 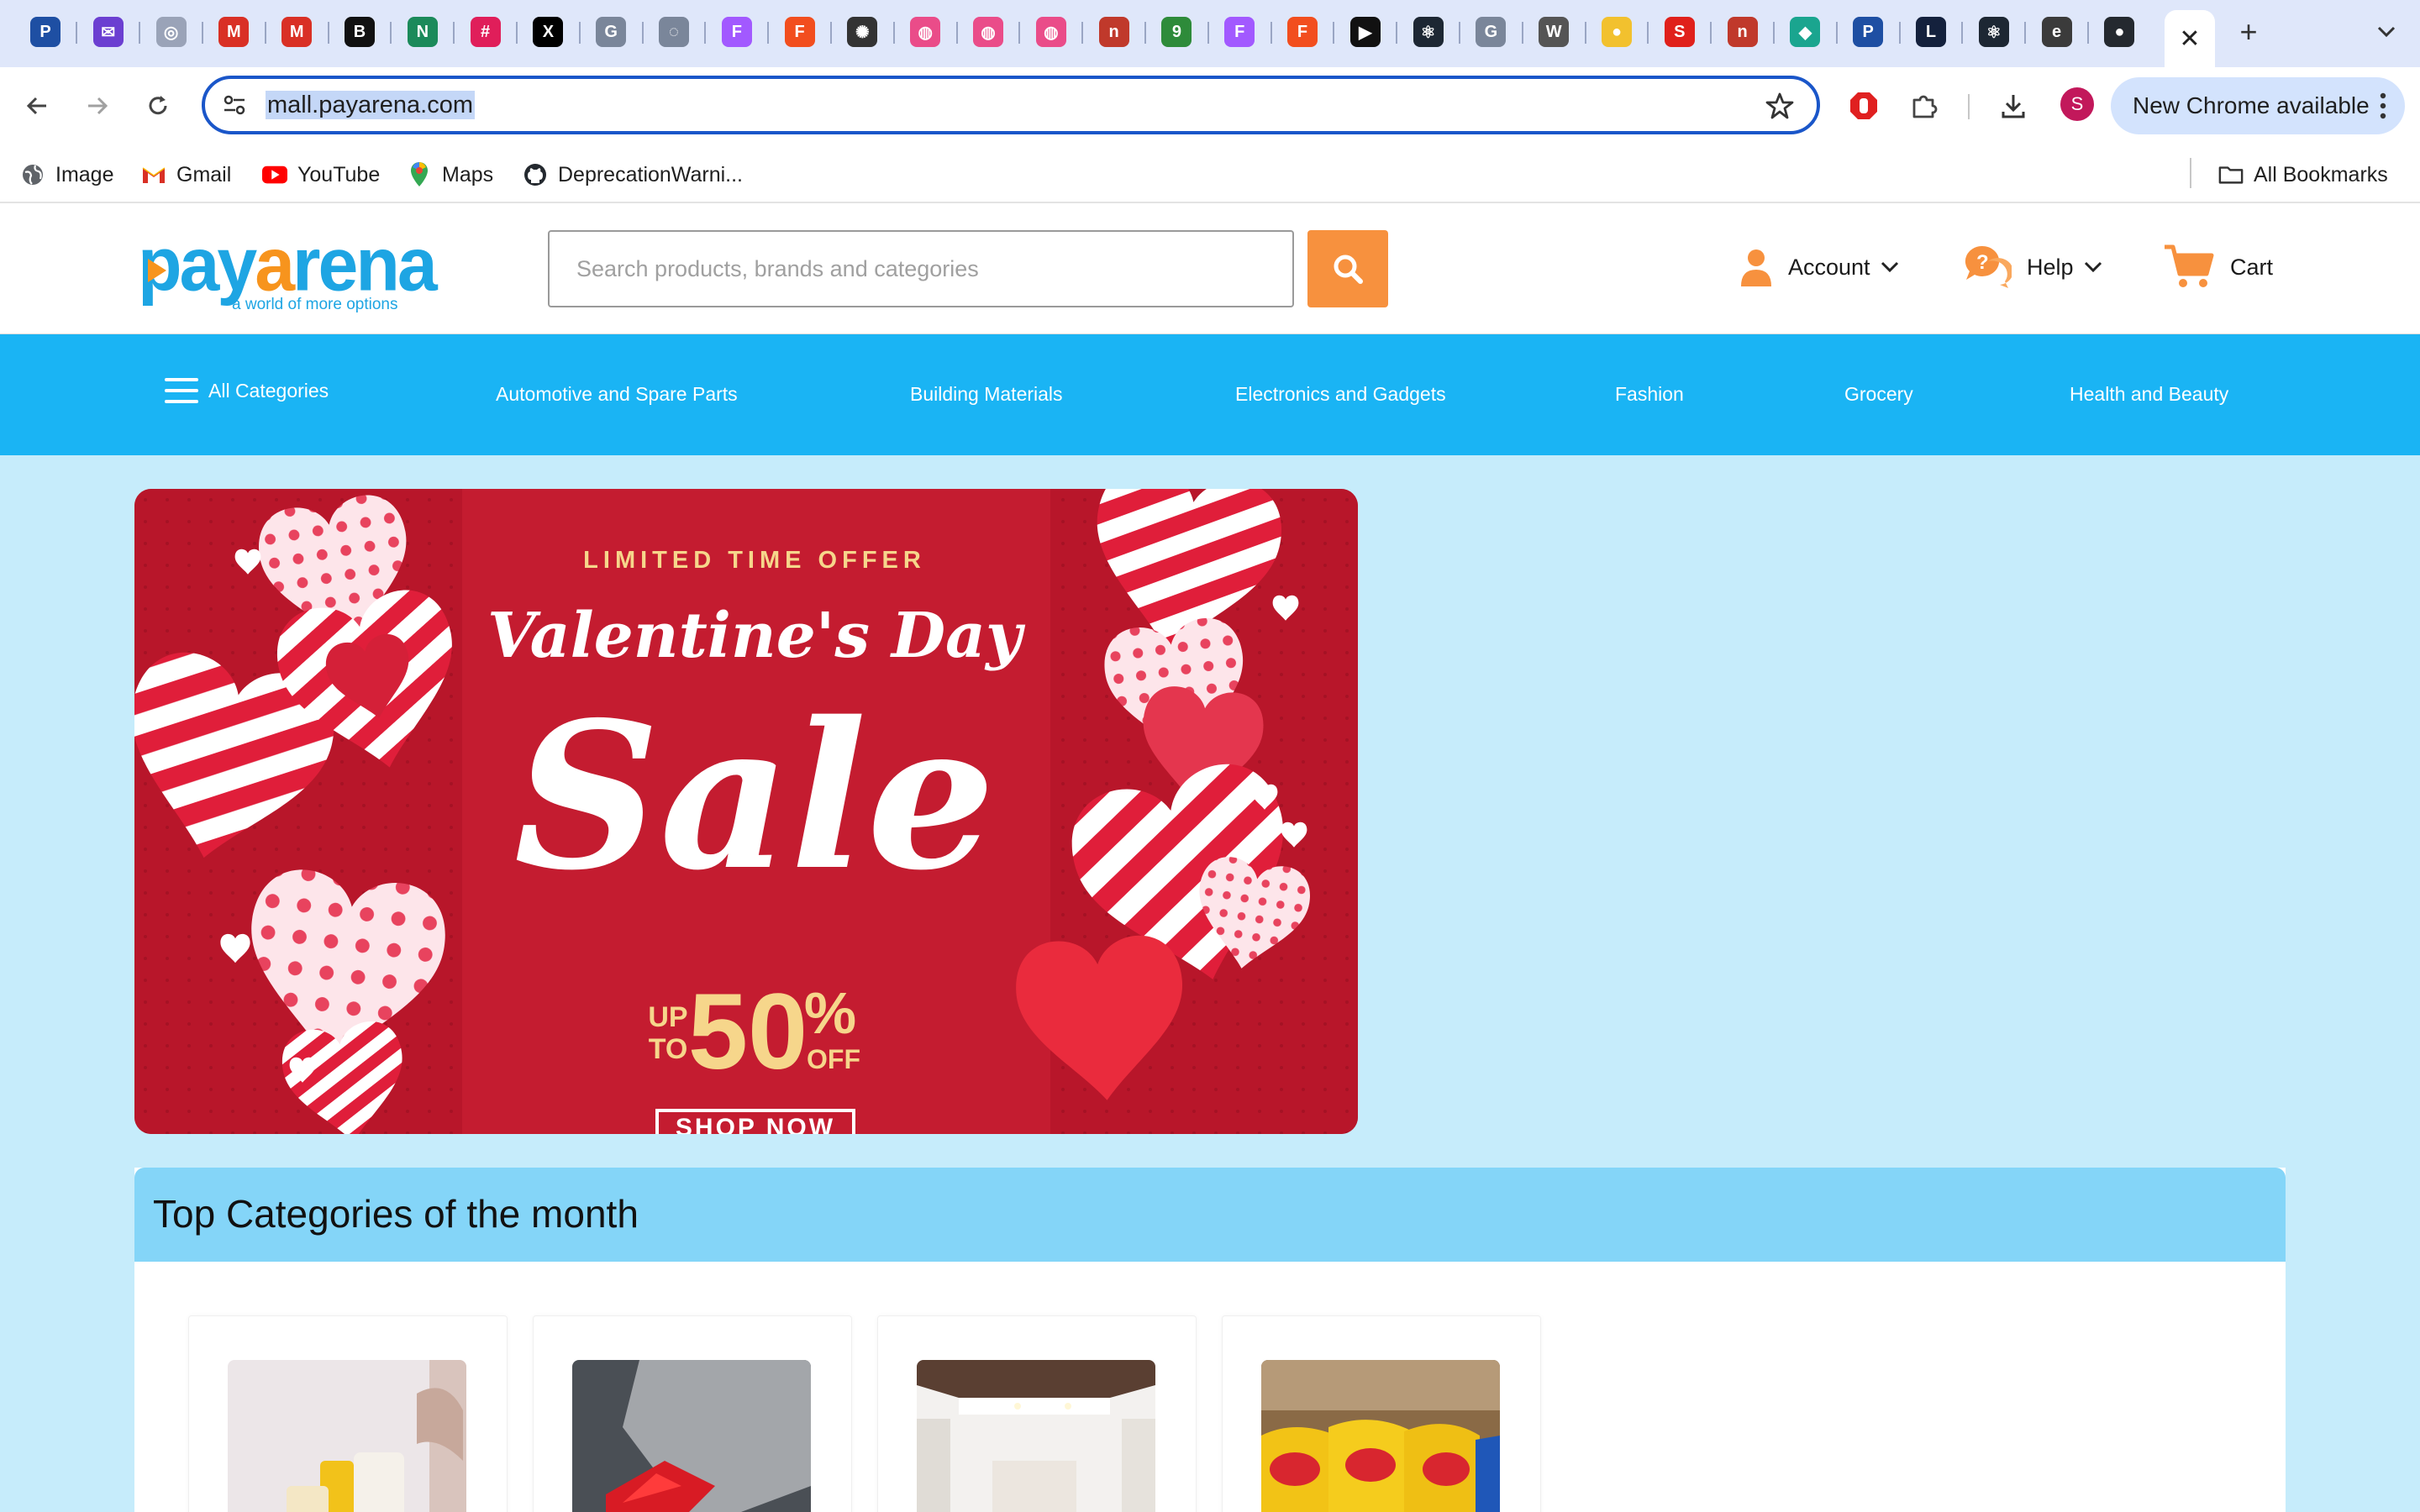 I want to click on search-input, so click(x=921, y=269).